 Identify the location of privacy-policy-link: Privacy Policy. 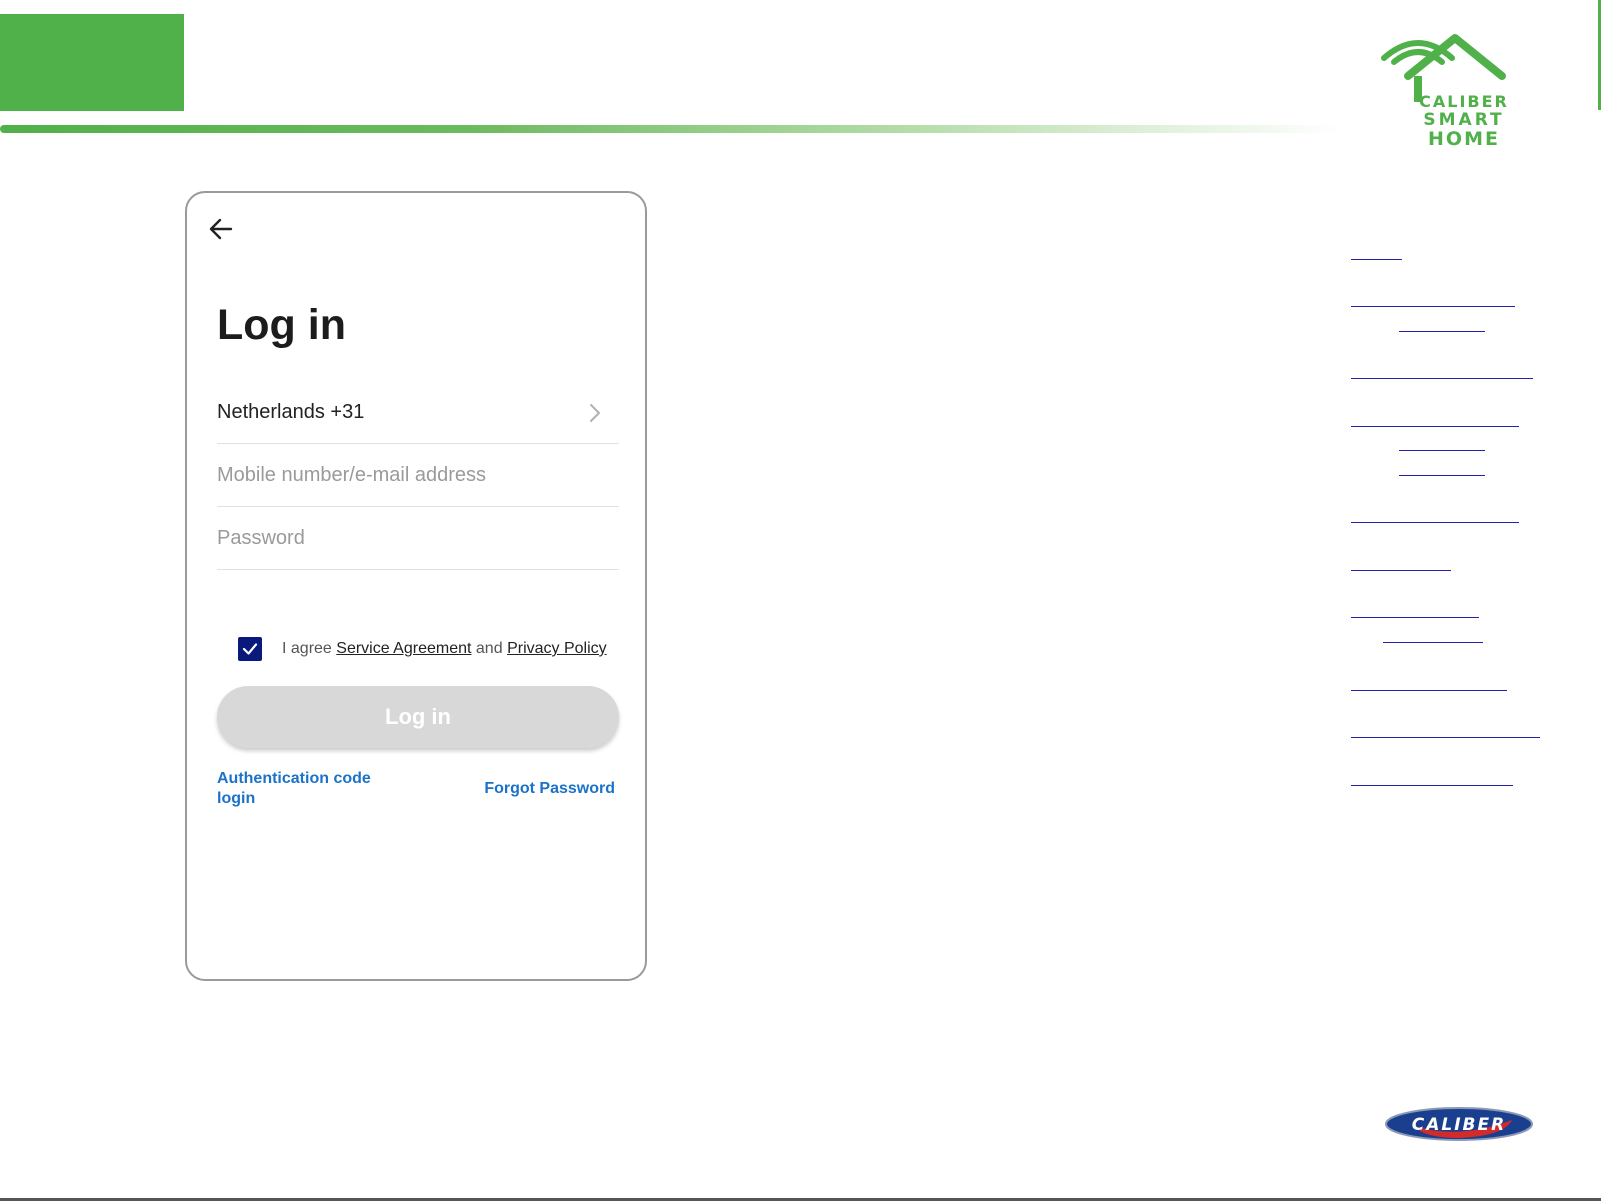
(557, 648).